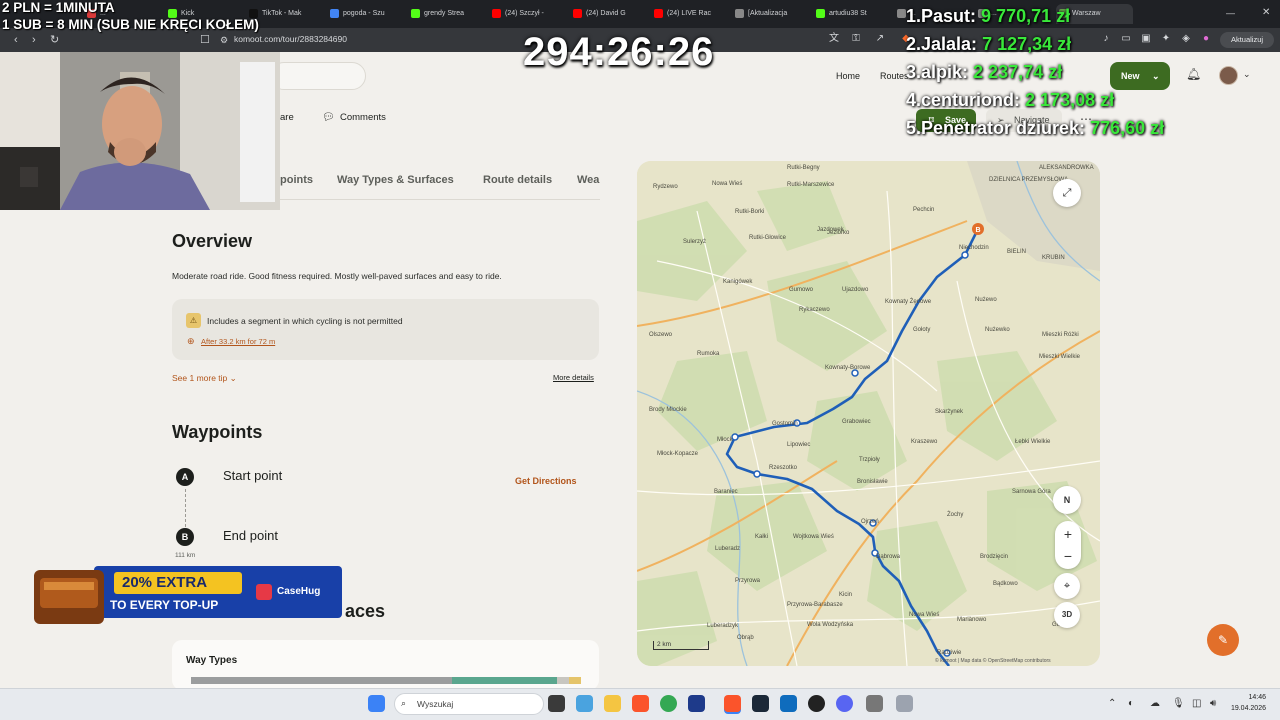 The image size is (1280, 720). What do you see at coordinates (204, 378) in the screenshot?
I see `see-more-tip-link: See 1 more tip ⌄` at bounding box center [204, 378].